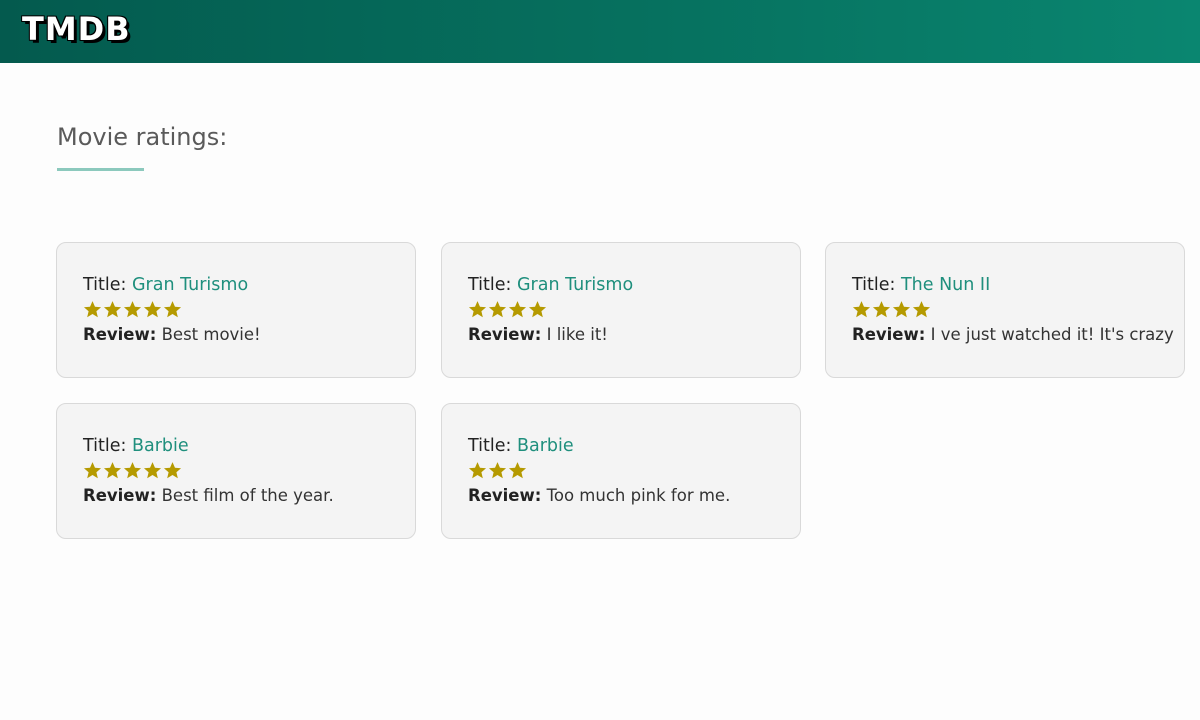  Describe the element at coordinates (1052, 334) in the screenshot. I see `review-text: I ve just watched it! It's crazy` at that location.